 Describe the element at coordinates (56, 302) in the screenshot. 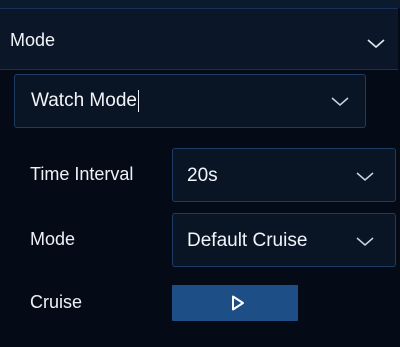

I see `cruise-label: Cruise` at that location.